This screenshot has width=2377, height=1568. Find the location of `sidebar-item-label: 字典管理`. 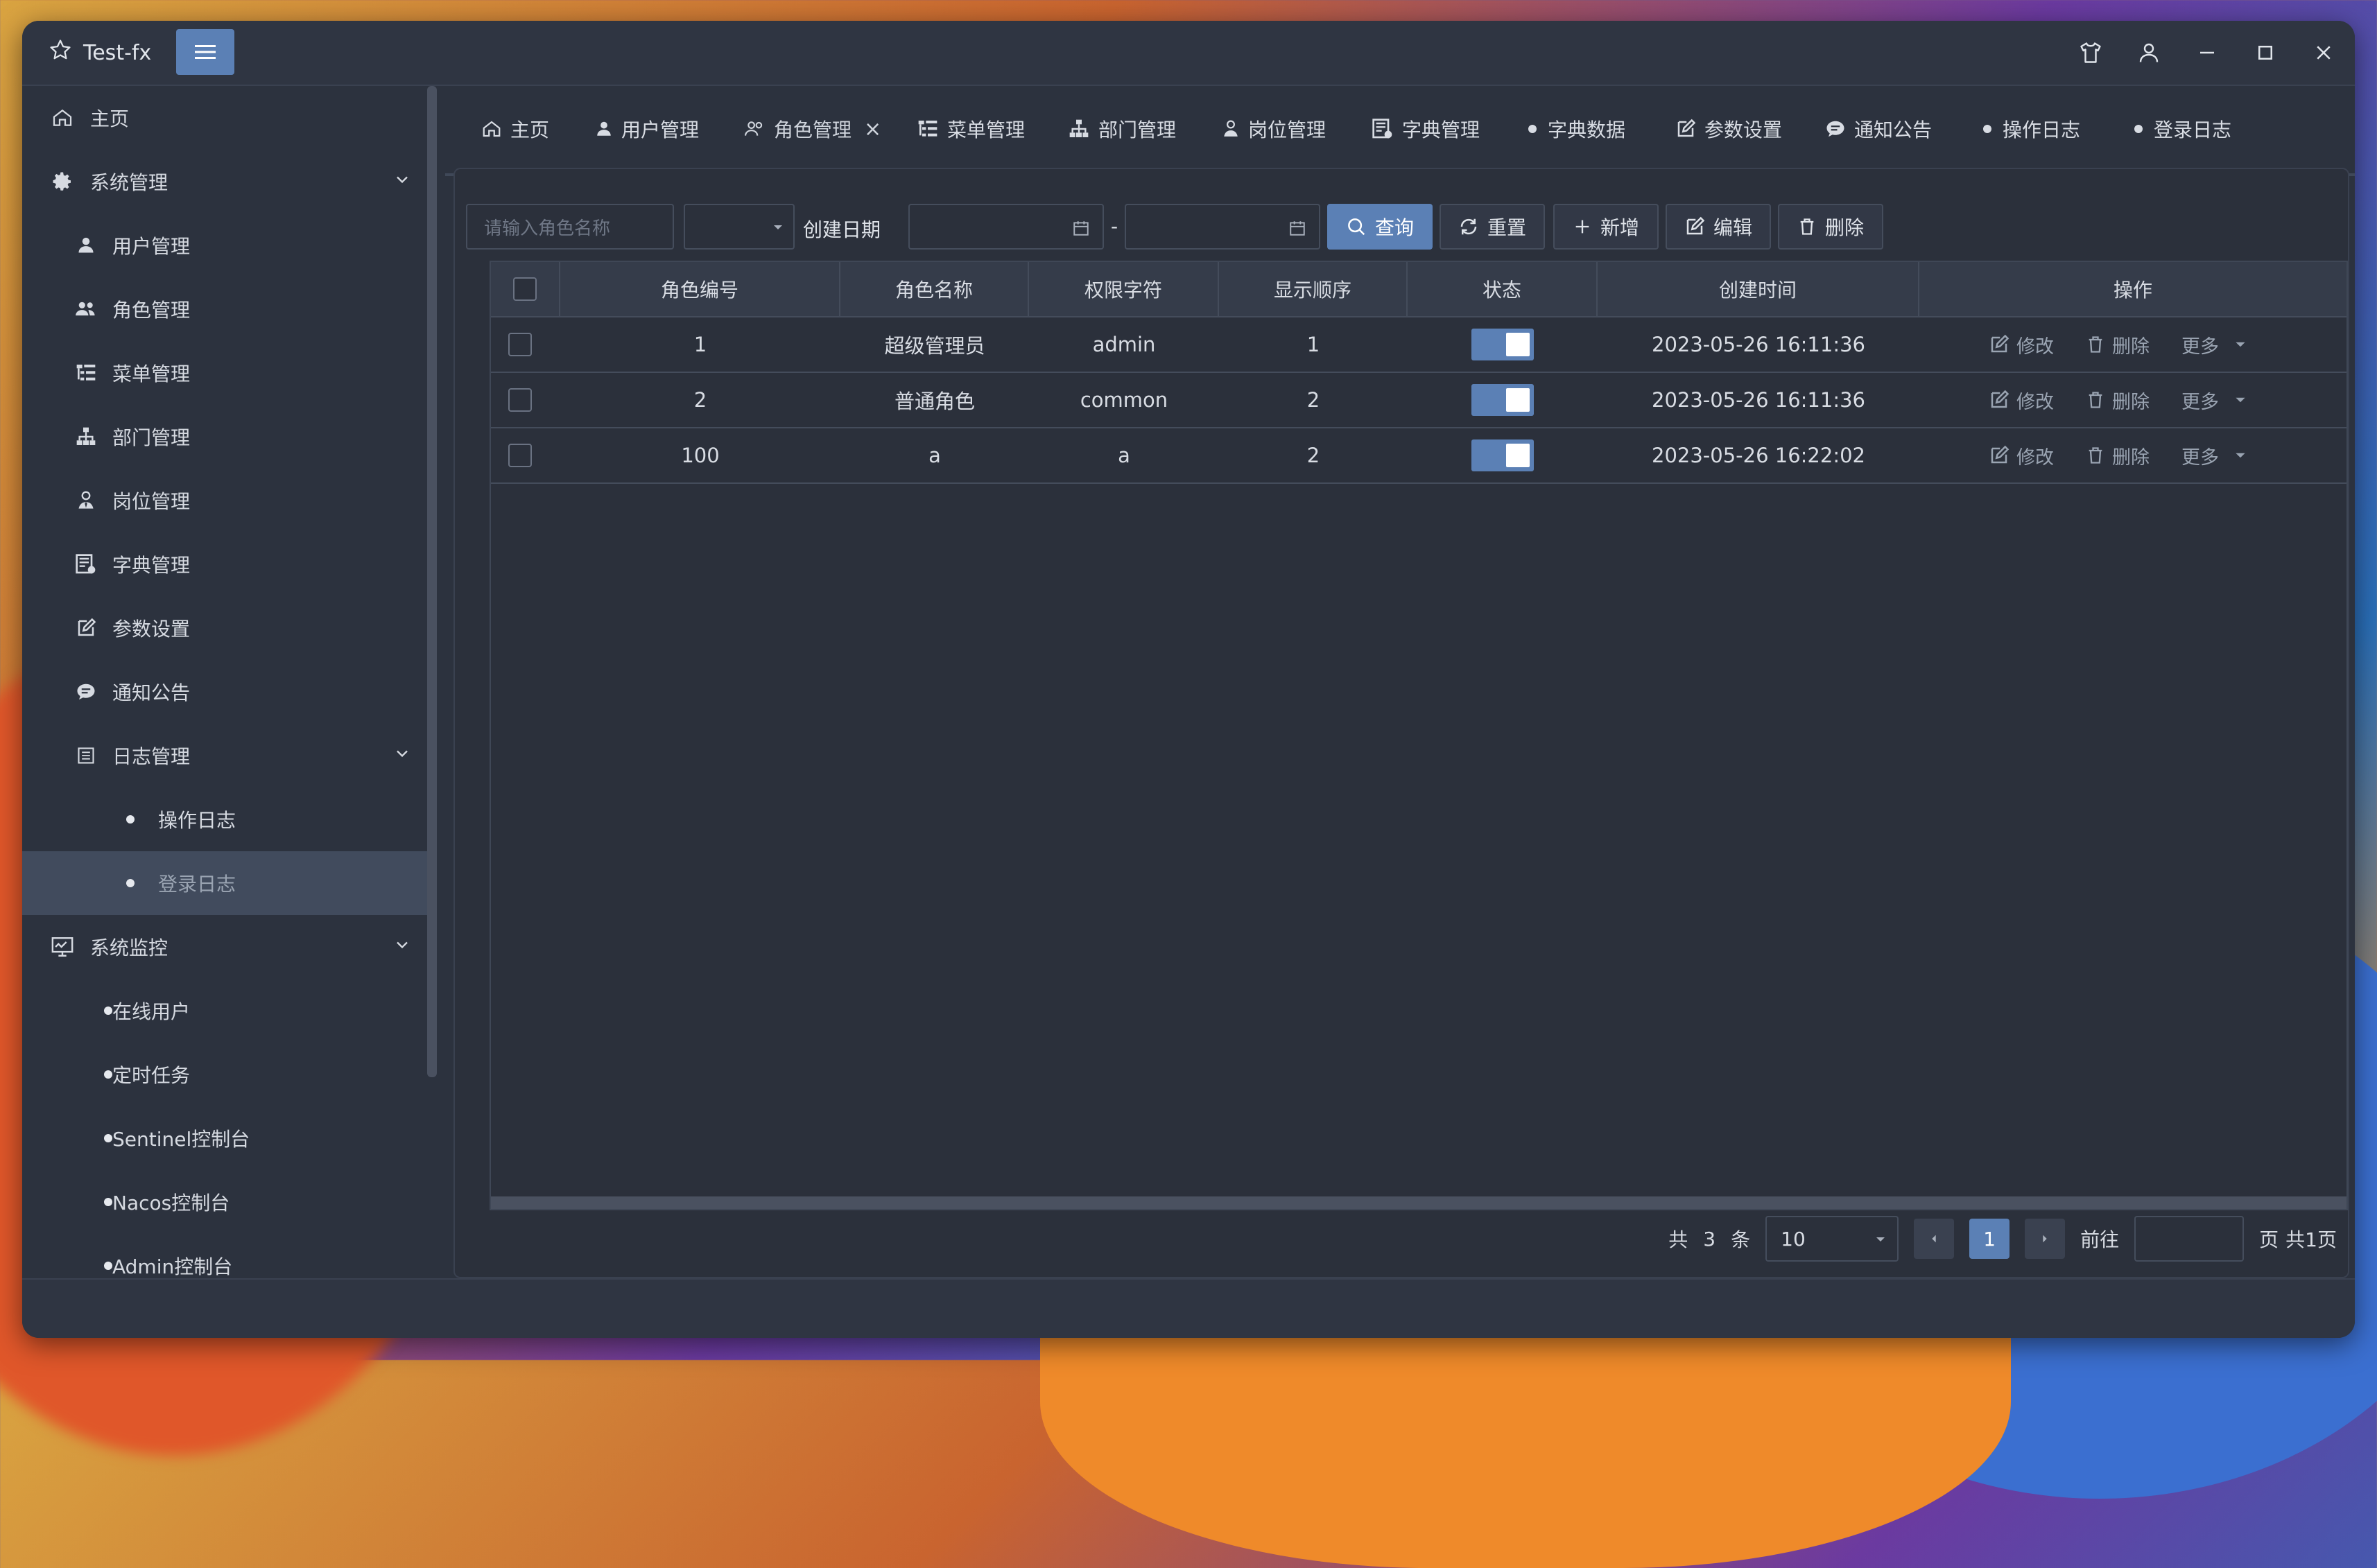

sidebar-item-label: 字典管理 is located at coordinates (151, 565).